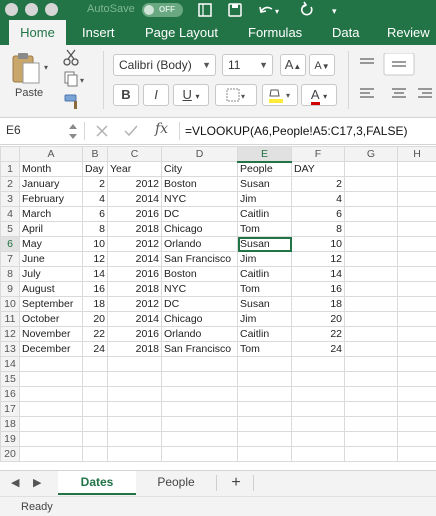 The width and height of the screenshot is (436, 516). What do you see at coordinates (199, 154) in the screenshot?
I see `column-header: D` at bounding box center [199, 154].